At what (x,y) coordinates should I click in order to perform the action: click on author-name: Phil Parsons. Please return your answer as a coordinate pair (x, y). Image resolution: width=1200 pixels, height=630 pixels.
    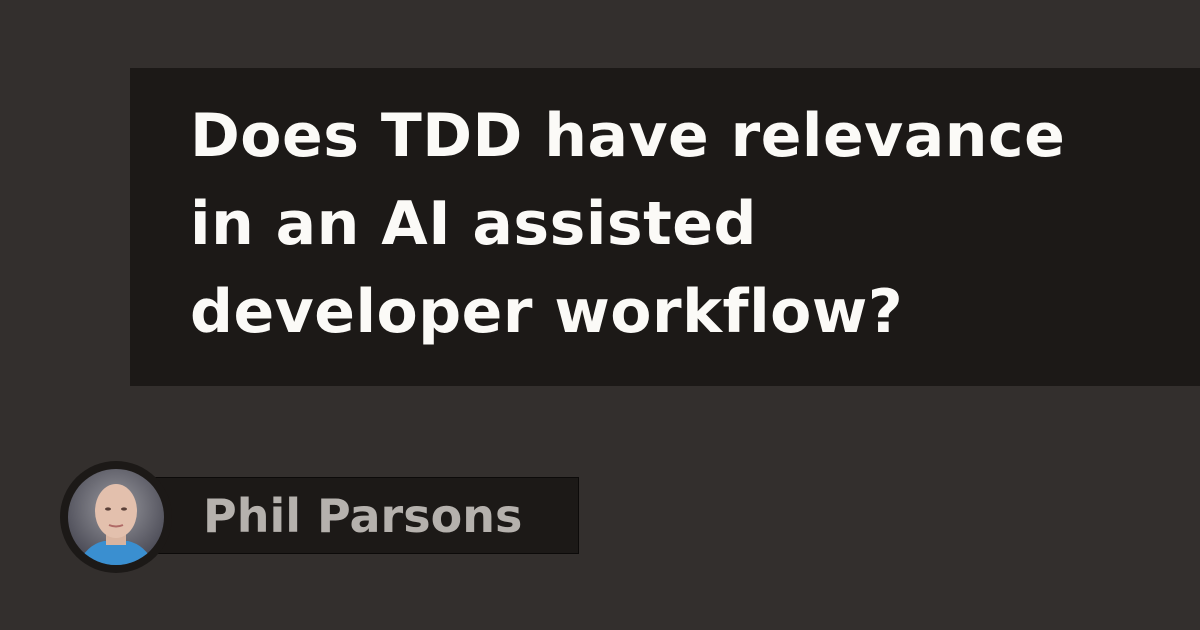
    Looking at the image, I should click on (363, 516).